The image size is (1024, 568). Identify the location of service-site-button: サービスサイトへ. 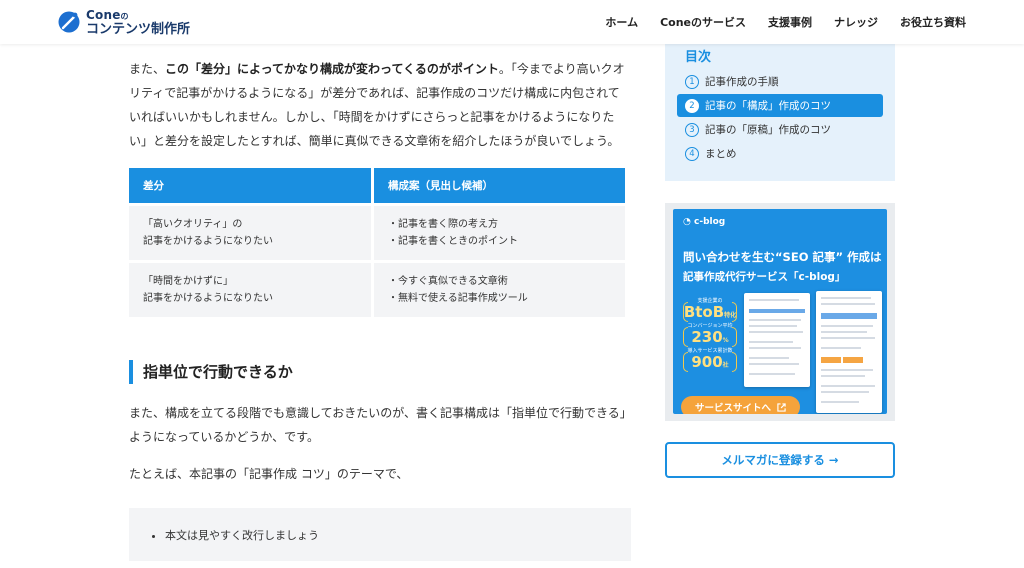
(740, 405).